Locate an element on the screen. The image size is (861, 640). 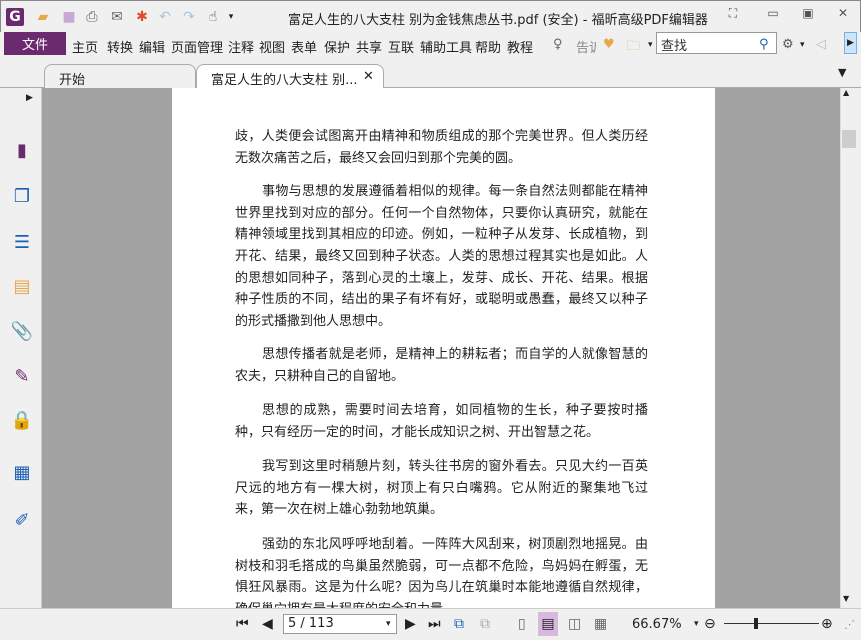
open-folder-icon: ▰ is located at coordinates (43, 17).